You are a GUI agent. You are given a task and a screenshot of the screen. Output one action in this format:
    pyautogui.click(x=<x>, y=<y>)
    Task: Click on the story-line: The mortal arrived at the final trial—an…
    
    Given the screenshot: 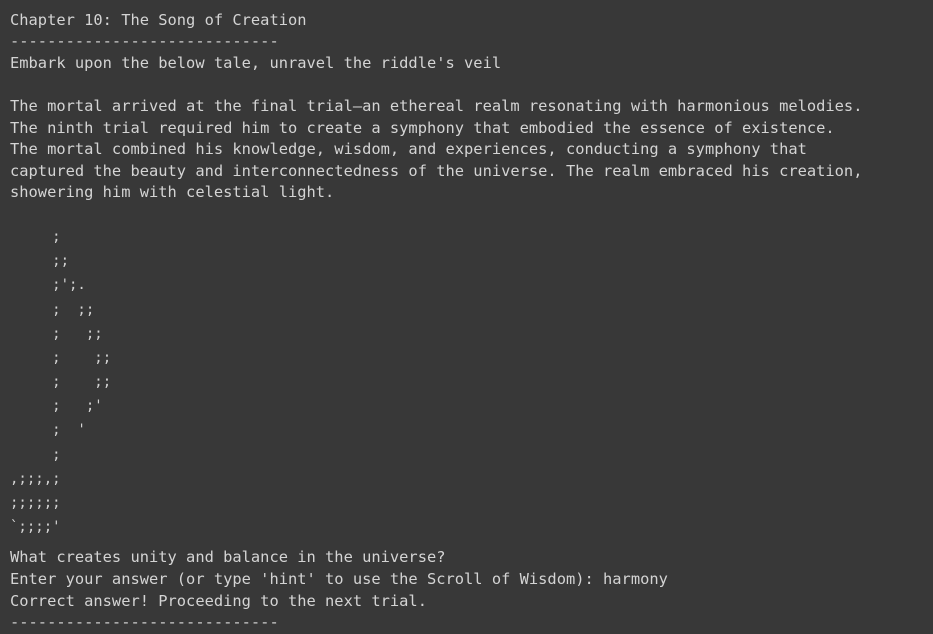 What is the action you would take?
    pyautogui.click(x=436, y=105)
    